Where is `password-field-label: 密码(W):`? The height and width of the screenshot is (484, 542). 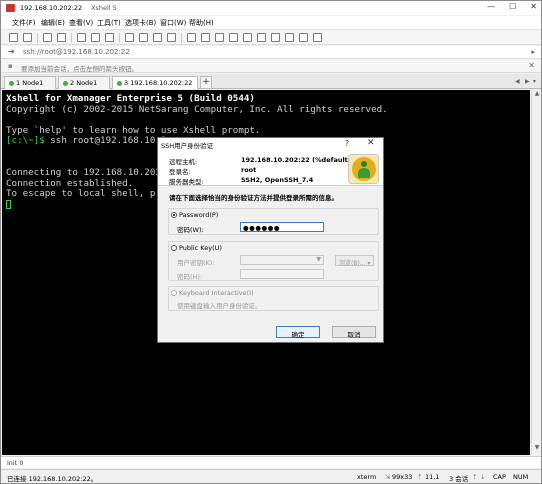 password-field-label: 密码(W): is located at coordinates (190, 230).